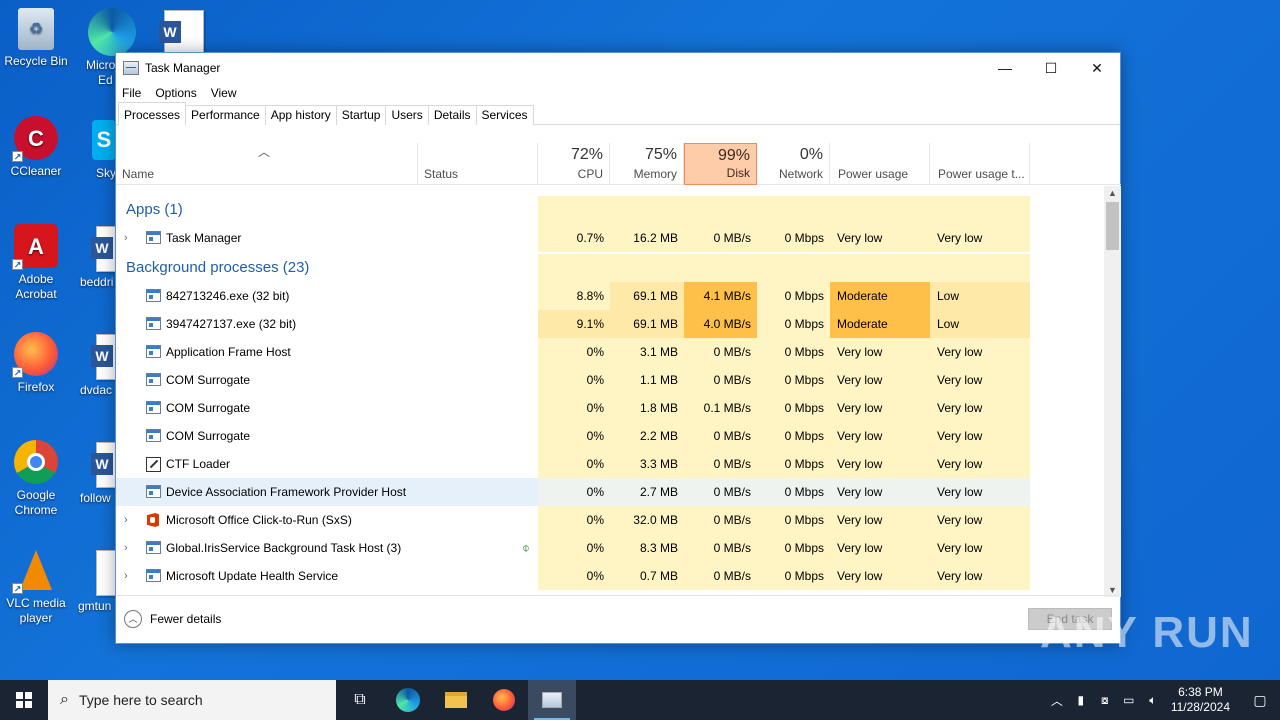  Describe the element at coordinates (456, 700) in the screenshot. I see `file-explorer-icon` at that location.